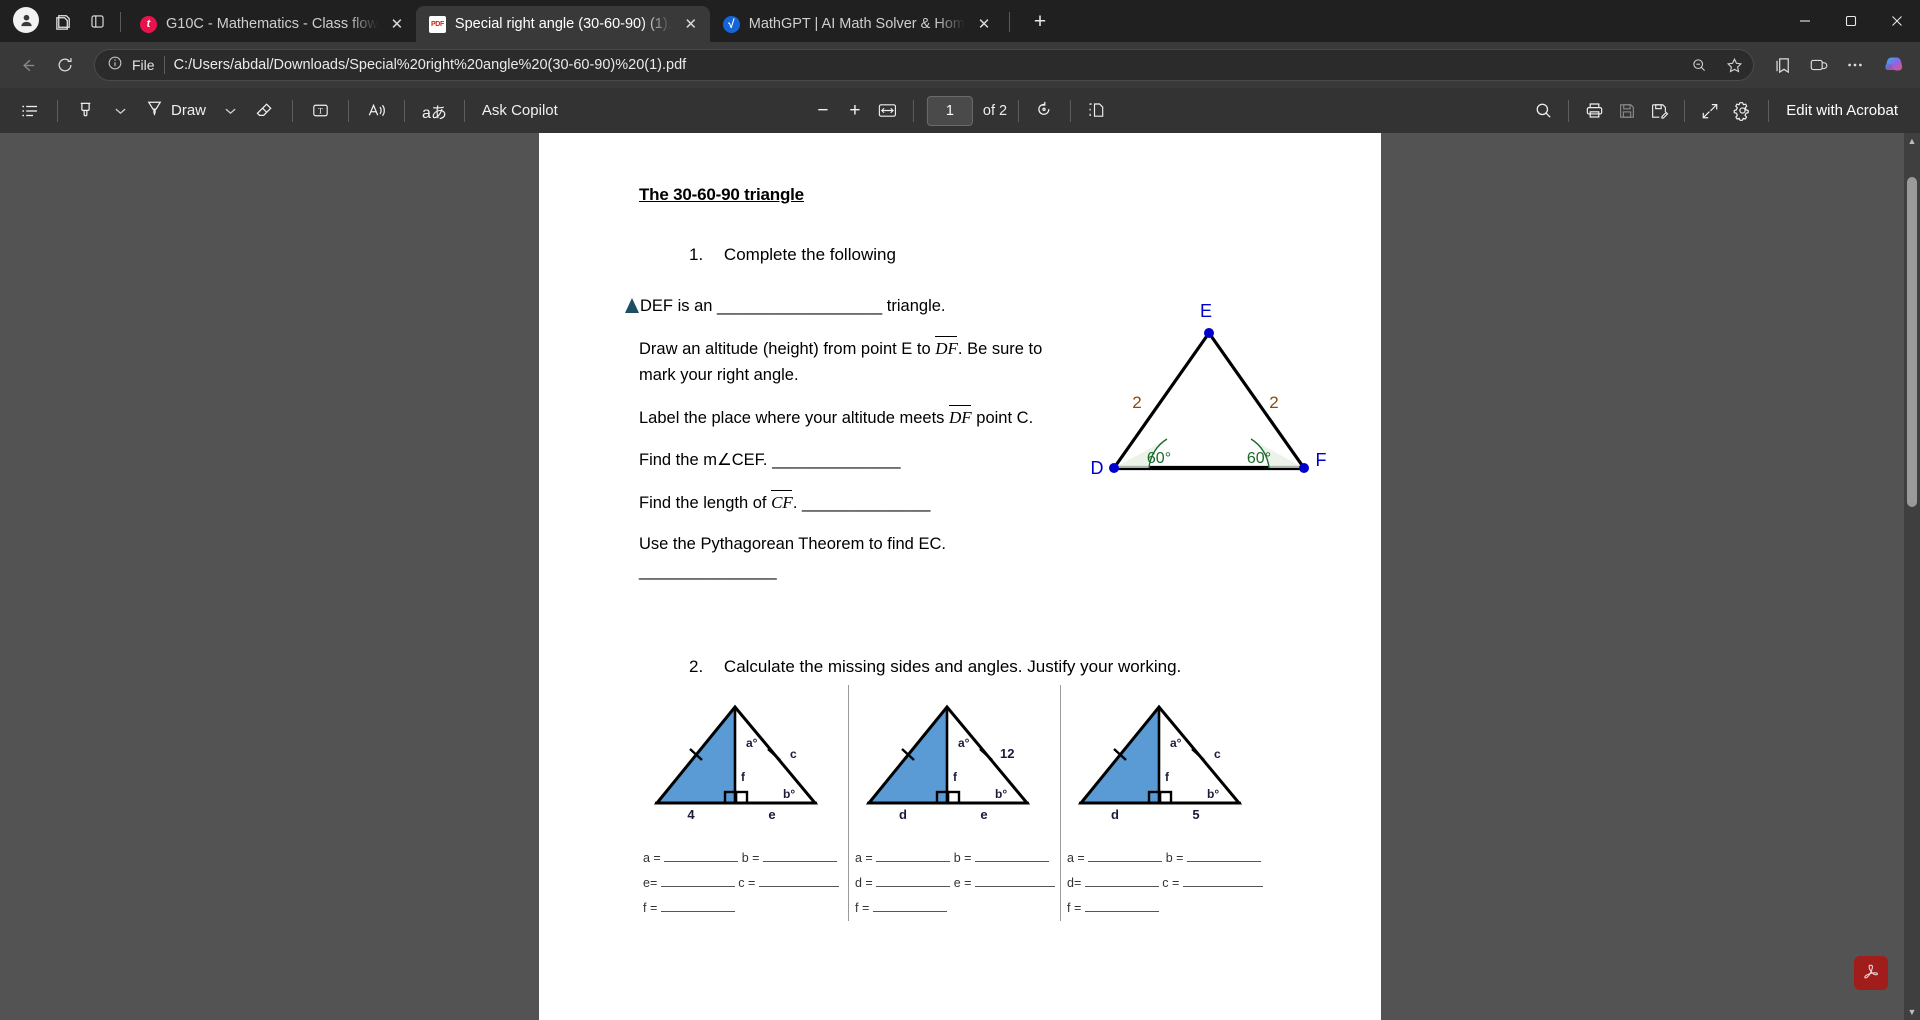 The width and height of the screenshot is (1920, 1020). Describe the element at coordinates (1097, 468) in the screenshot. I see `vertex-d-label: D` at that location.